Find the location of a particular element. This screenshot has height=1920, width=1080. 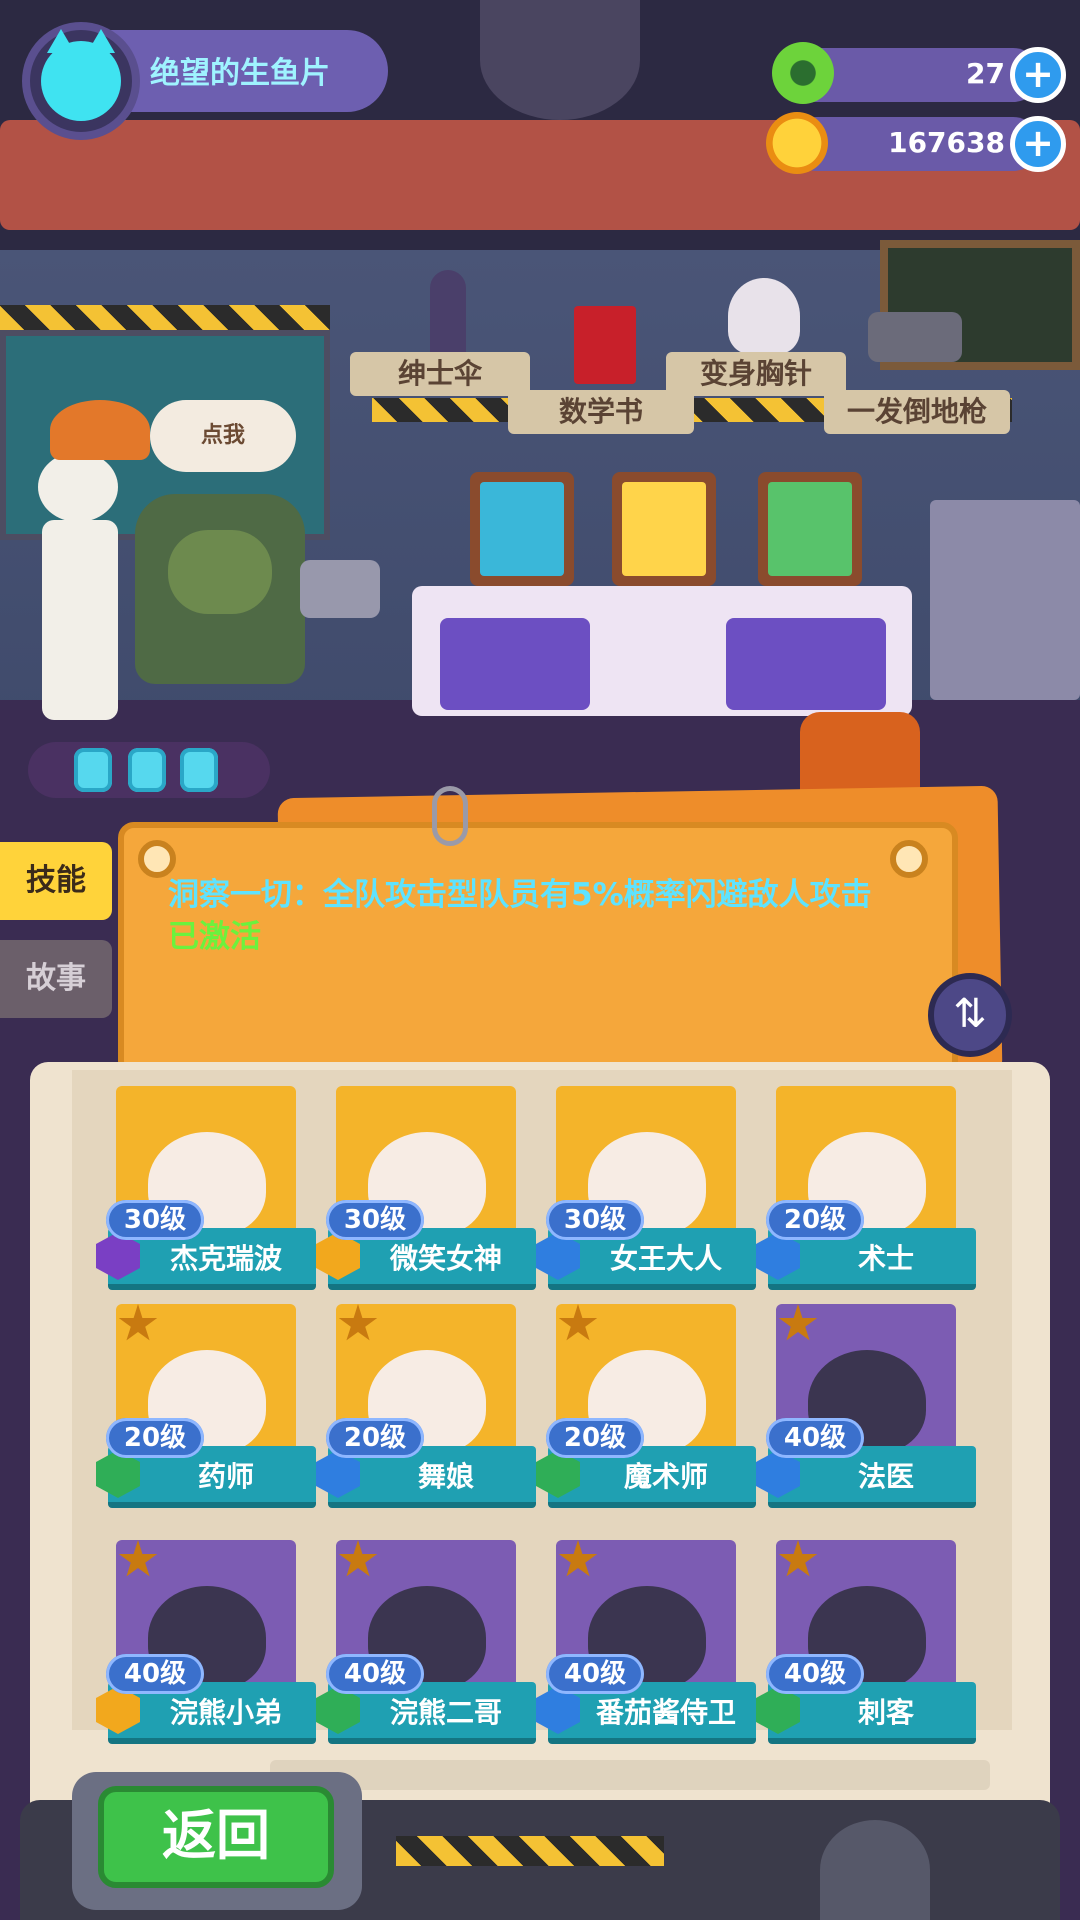

add-gems-button: + is located at coordinates (1038, 75).